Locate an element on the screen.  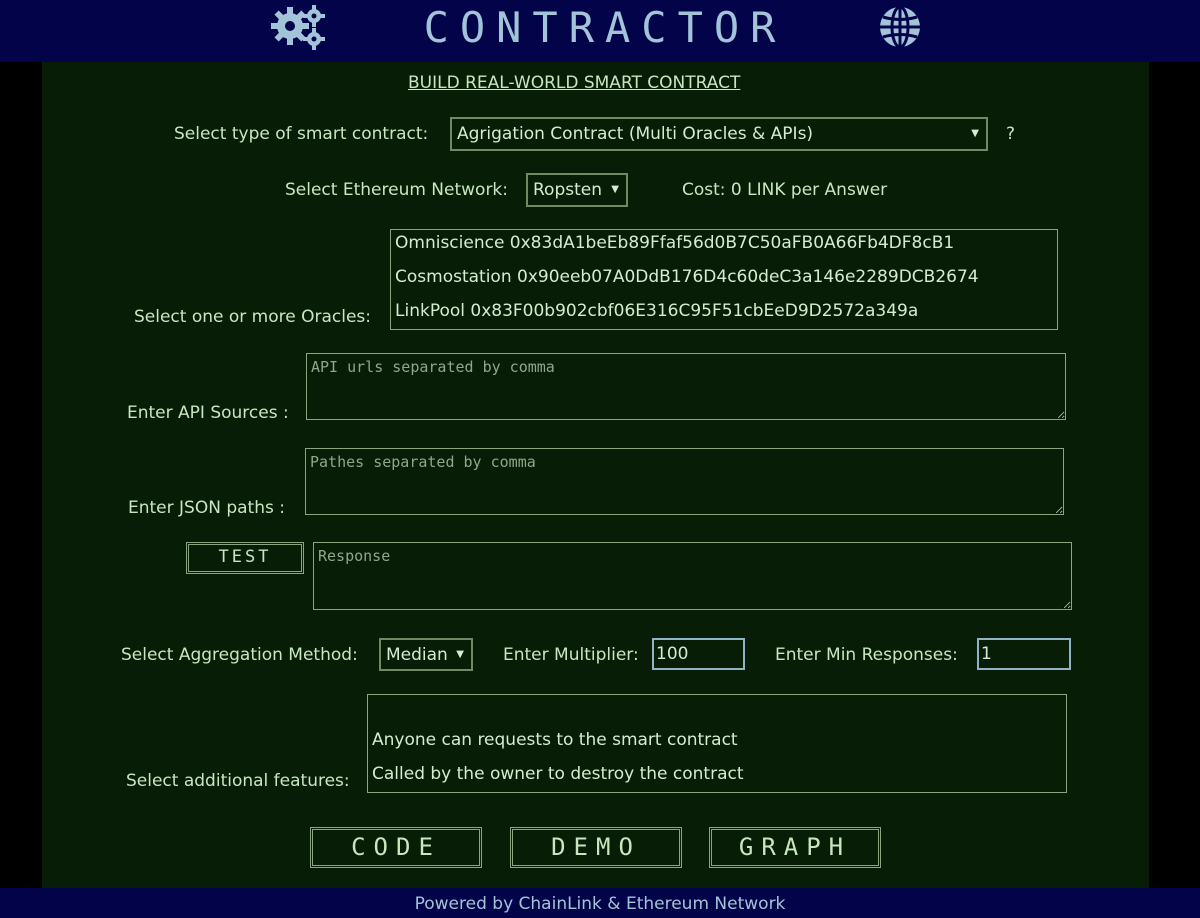
contract-type-label: Select type of smart contract: is located at coordinates (301, 134).